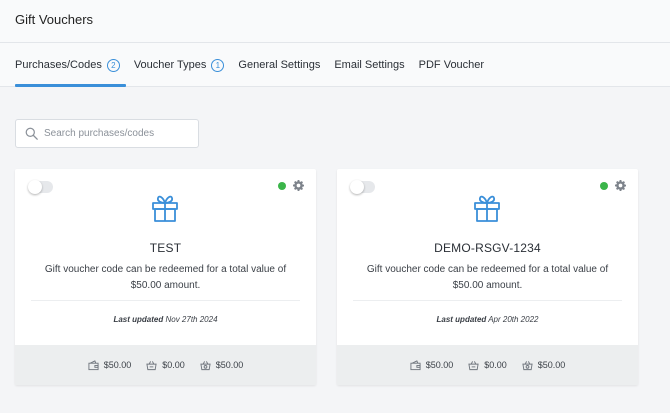 The image size is (670, 413). Describe the element at coordinates (54, 19) in the screenshot. I see `page-title: Gift Vouchers` at that location.